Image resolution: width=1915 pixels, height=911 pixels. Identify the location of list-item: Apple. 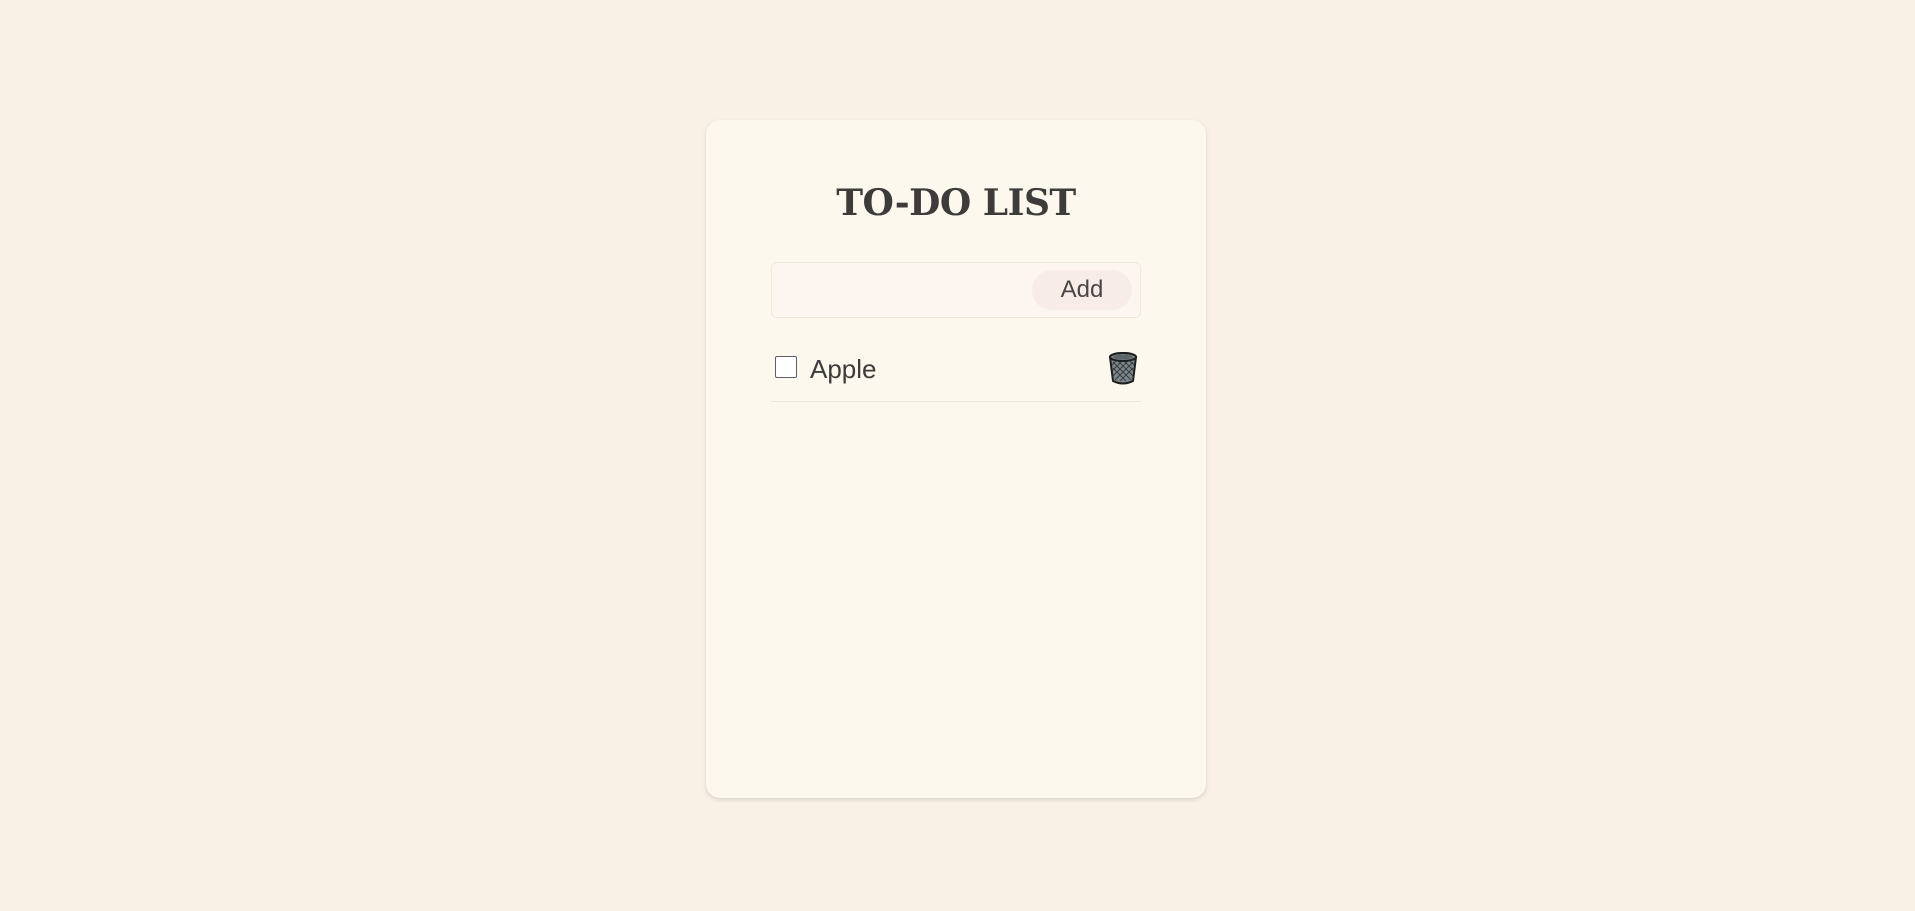
(956, 372).